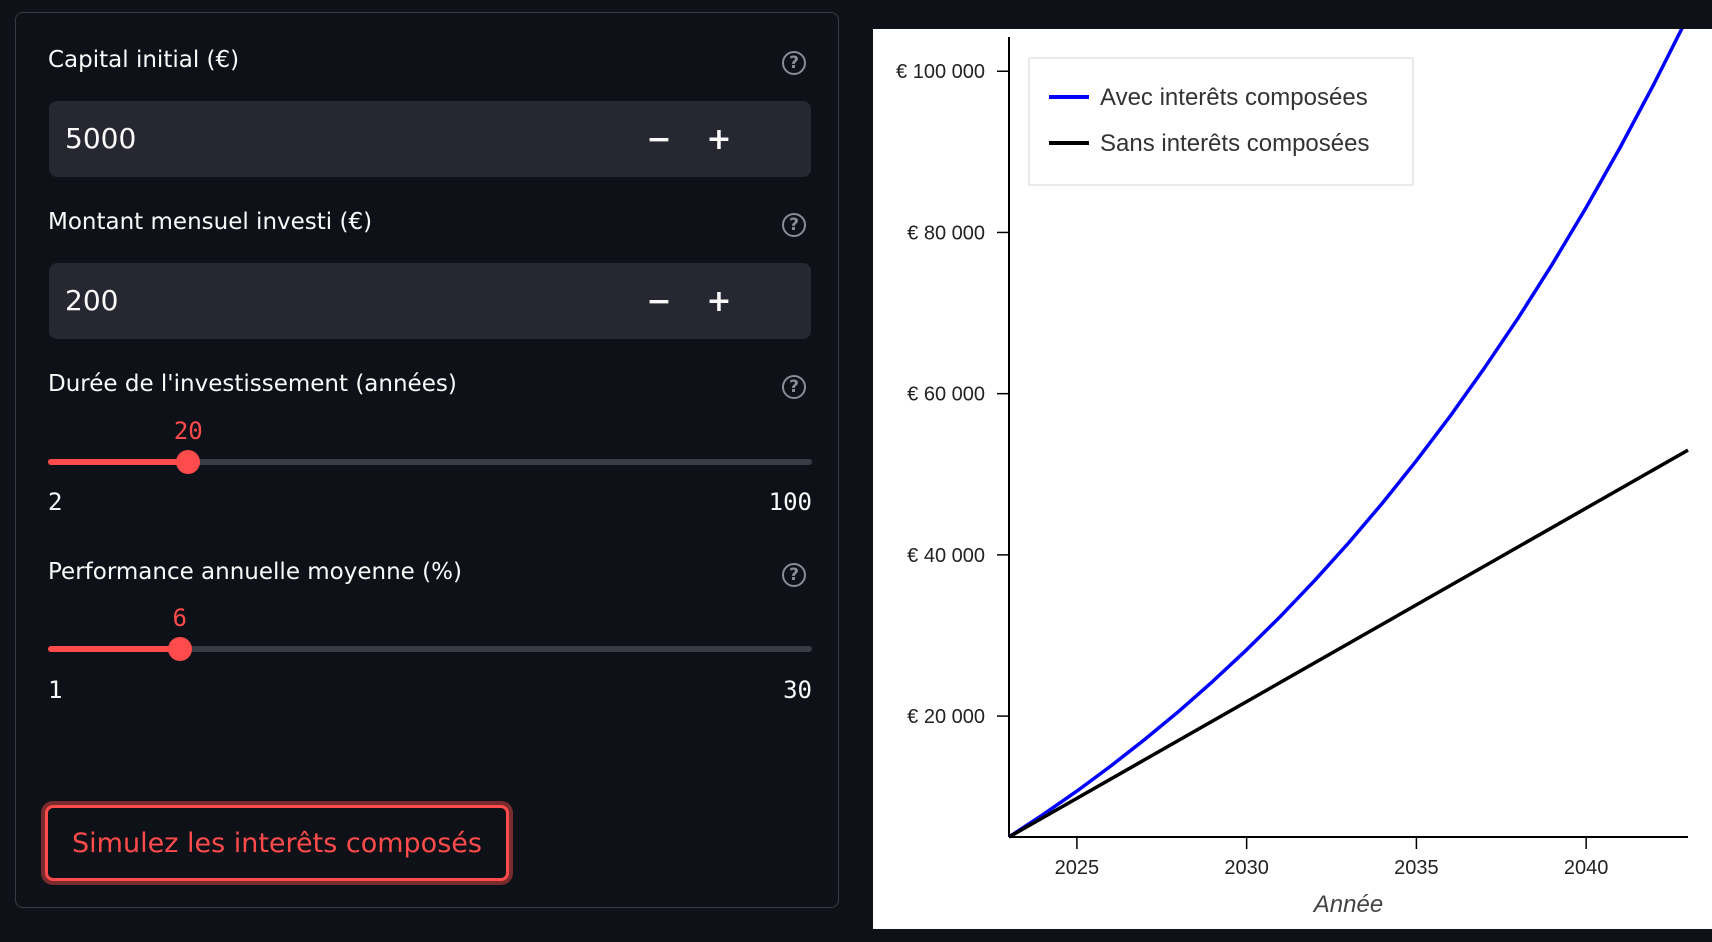 The height and width of the screenshot is (942, 1712). What do you see at coordinates (719, 301) in the screenshot?
I see `monthly-increment-button: +` at bounding box center [719, 301].